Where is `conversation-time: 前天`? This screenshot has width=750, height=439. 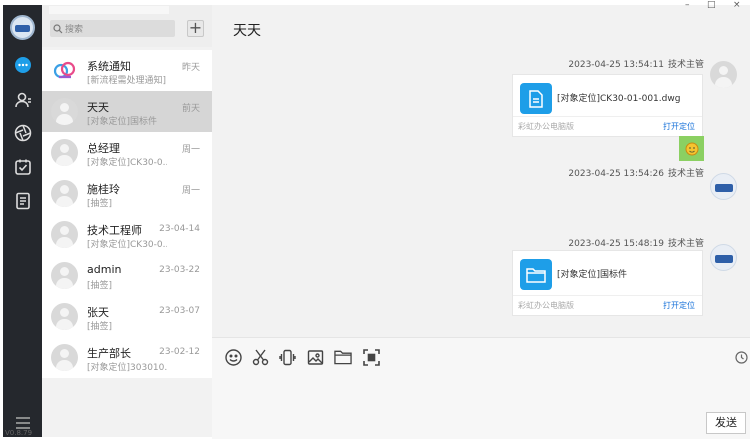 conversation-time: 前天 is located at coordinates (190, 109).